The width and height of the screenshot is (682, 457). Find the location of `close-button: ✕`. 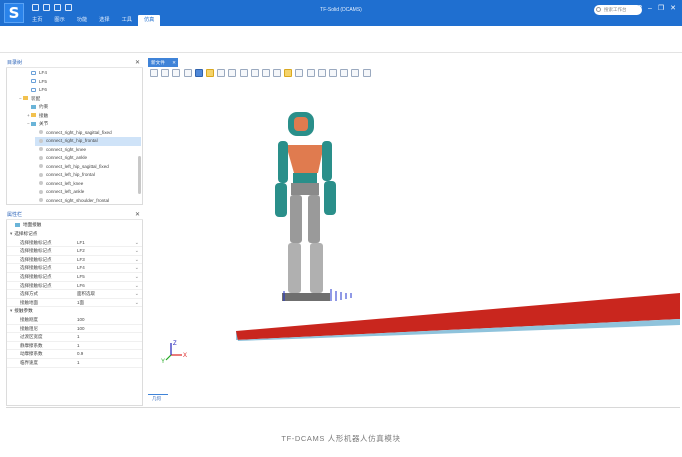

close-button: ✕ is located at coordinates (673, 8).